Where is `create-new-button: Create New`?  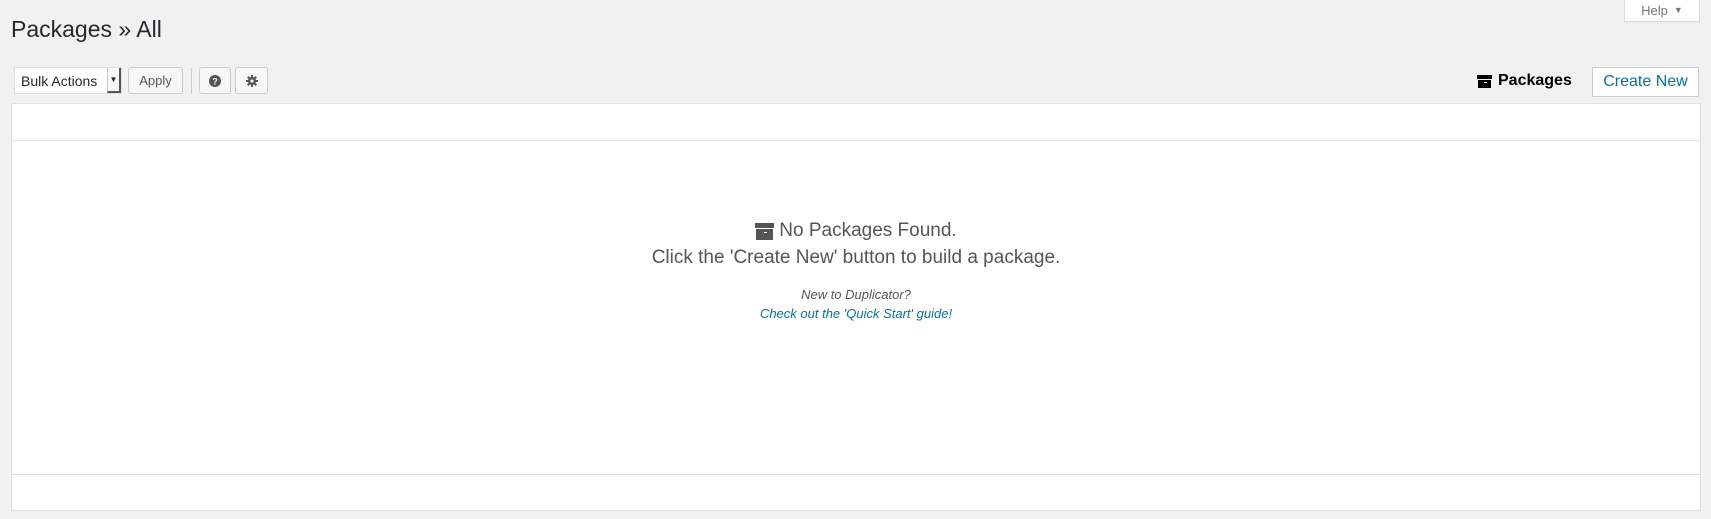
create-new-button: Create New is located at coordinates (1645, 82).